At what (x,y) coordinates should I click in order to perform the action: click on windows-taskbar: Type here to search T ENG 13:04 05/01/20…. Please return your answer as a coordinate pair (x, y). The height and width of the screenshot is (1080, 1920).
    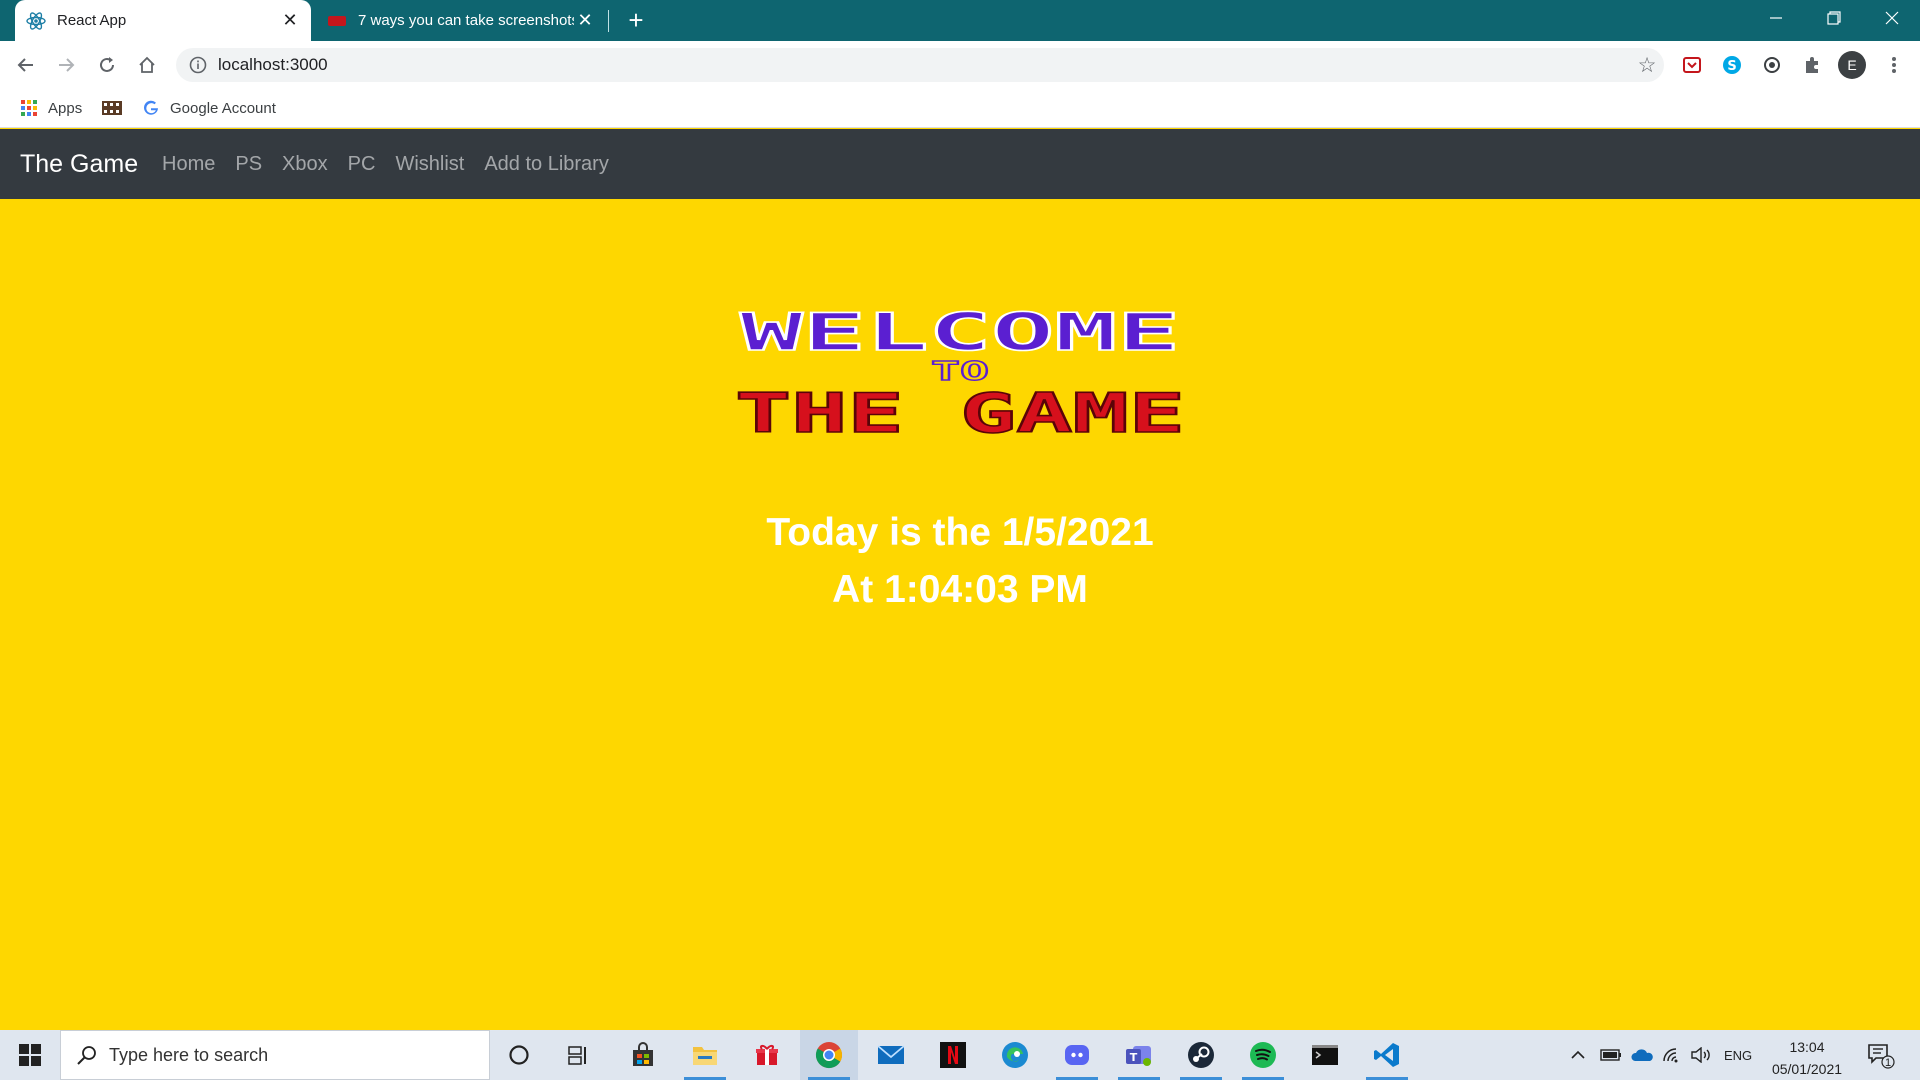
    Looking at the image, I should click on (960, 1055).